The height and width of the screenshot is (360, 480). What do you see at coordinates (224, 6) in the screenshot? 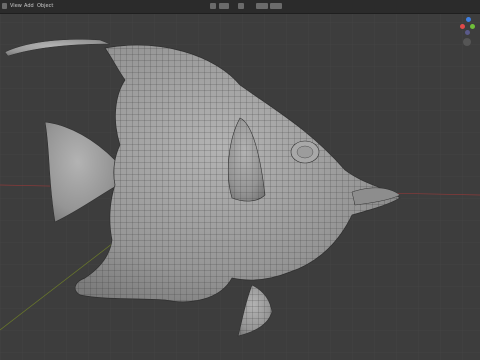
I see `snap-icon` at bounding box center [224, 6].